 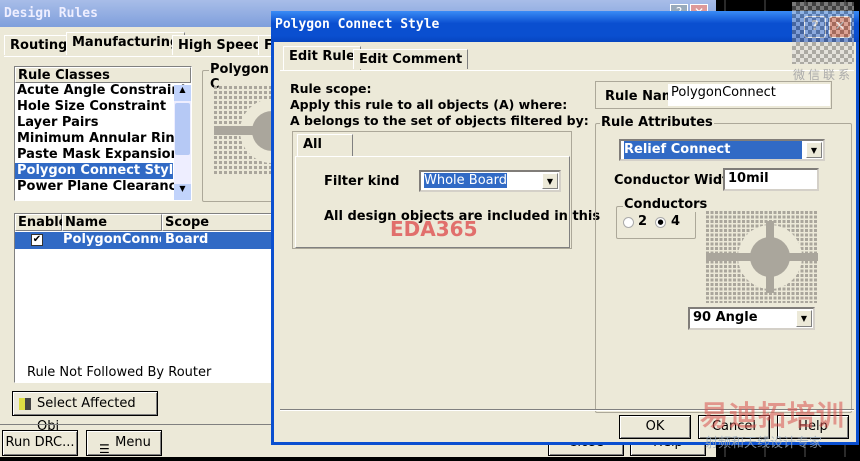 What do you see at coordinates (119, 372) in the screenshot?
I see `router-note: Rule Not Followed By Router` at bounding box center [119, 372].